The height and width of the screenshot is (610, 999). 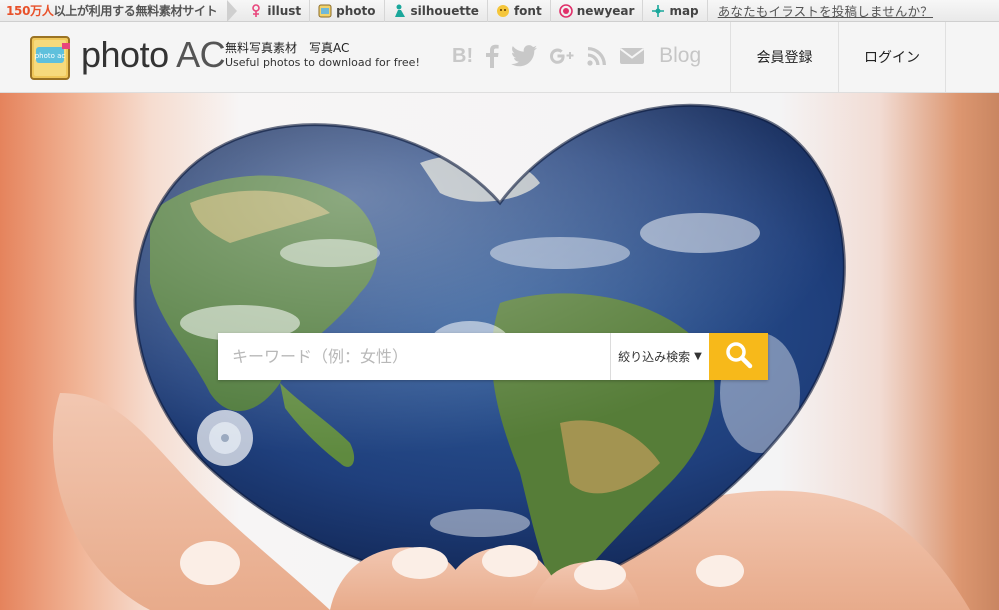 What do you see at coordinates (596, 11) in the screenshot?
I see `service-link-newyear: newyear` at bounding box center [596, 11].